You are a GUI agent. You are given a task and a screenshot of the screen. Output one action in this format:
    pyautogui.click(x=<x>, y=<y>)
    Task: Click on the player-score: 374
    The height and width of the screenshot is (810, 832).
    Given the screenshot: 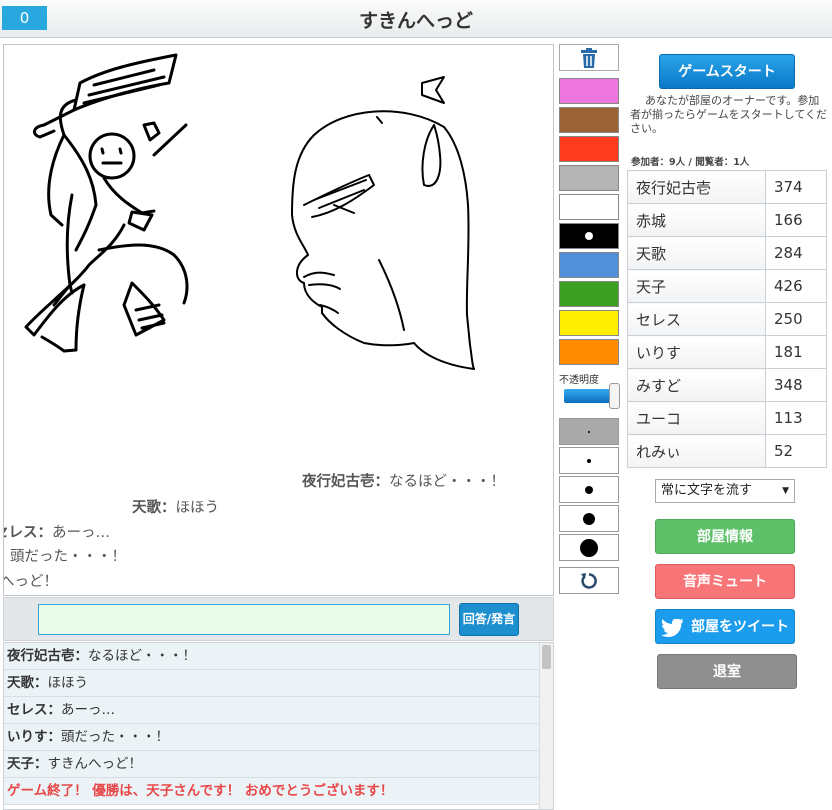 What is the action you would take?
    pyautogui.click(x=796, y=187)
    